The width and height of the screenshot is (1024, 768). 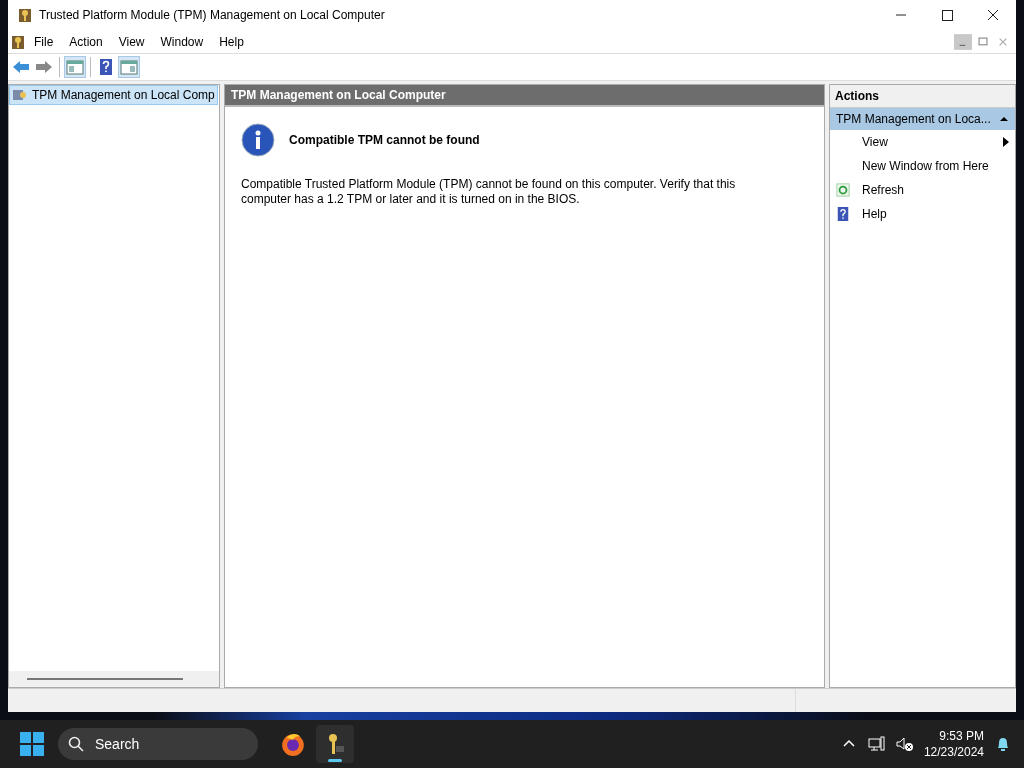 I want to click on pane-link: Help, so click(x=874, y=214).